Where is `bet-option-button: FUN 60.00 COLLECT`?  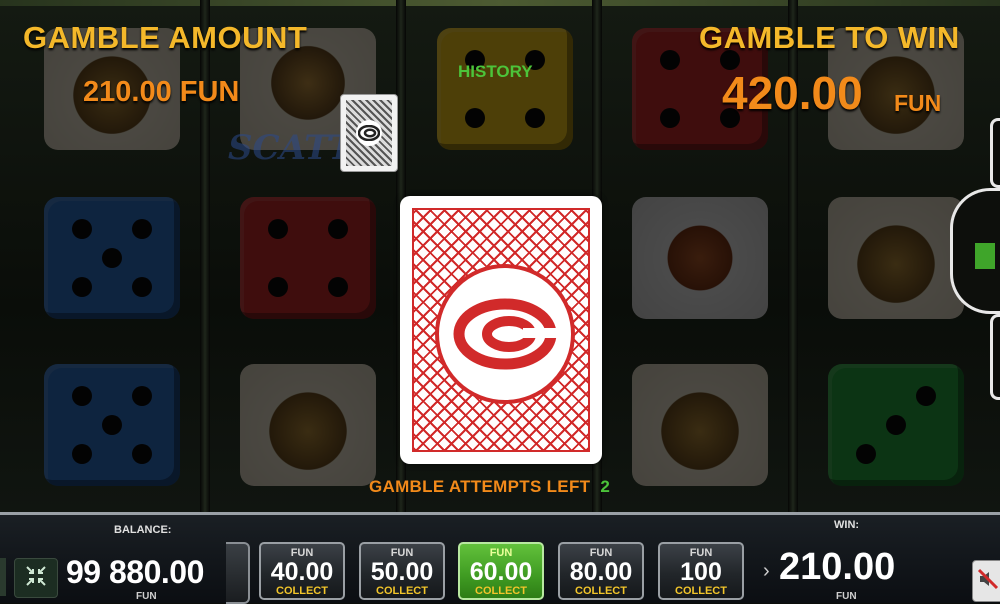 bet-option-button: FUN 60.00 COLLECT is located at coordinates (501, 571).